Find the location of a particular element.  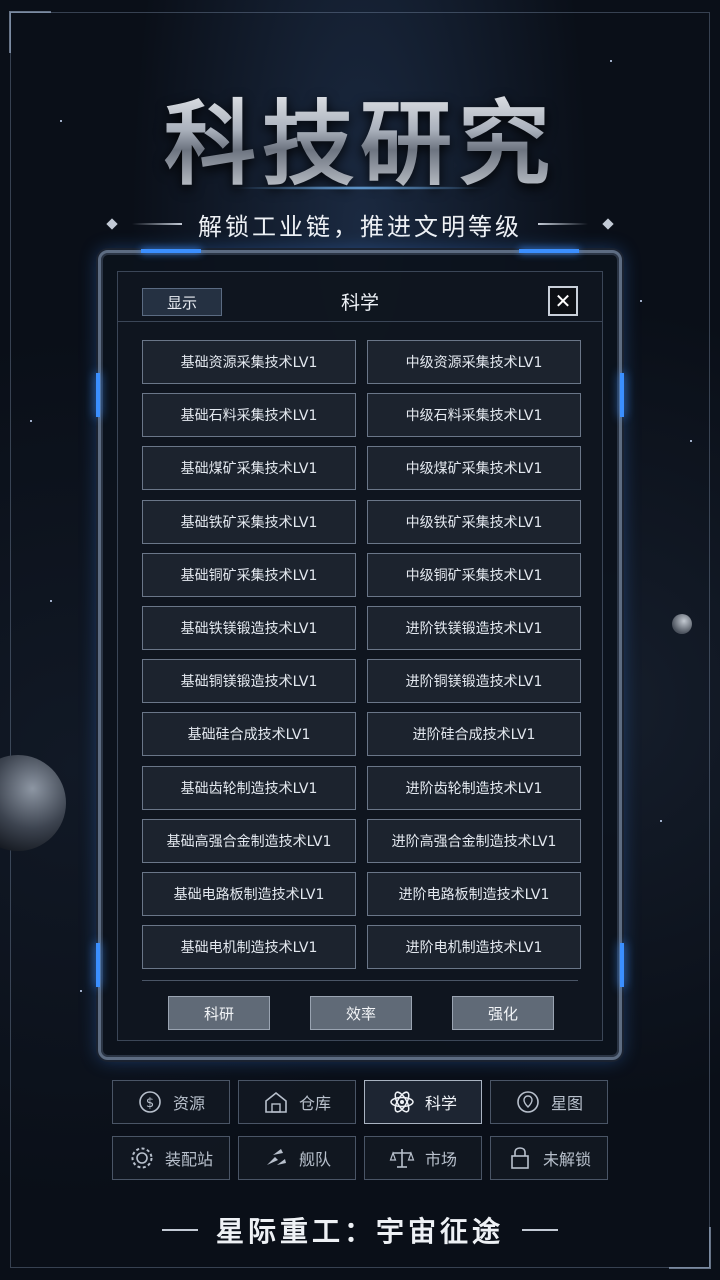

subtitle-diamond-right is located at coordinates (608, 224).